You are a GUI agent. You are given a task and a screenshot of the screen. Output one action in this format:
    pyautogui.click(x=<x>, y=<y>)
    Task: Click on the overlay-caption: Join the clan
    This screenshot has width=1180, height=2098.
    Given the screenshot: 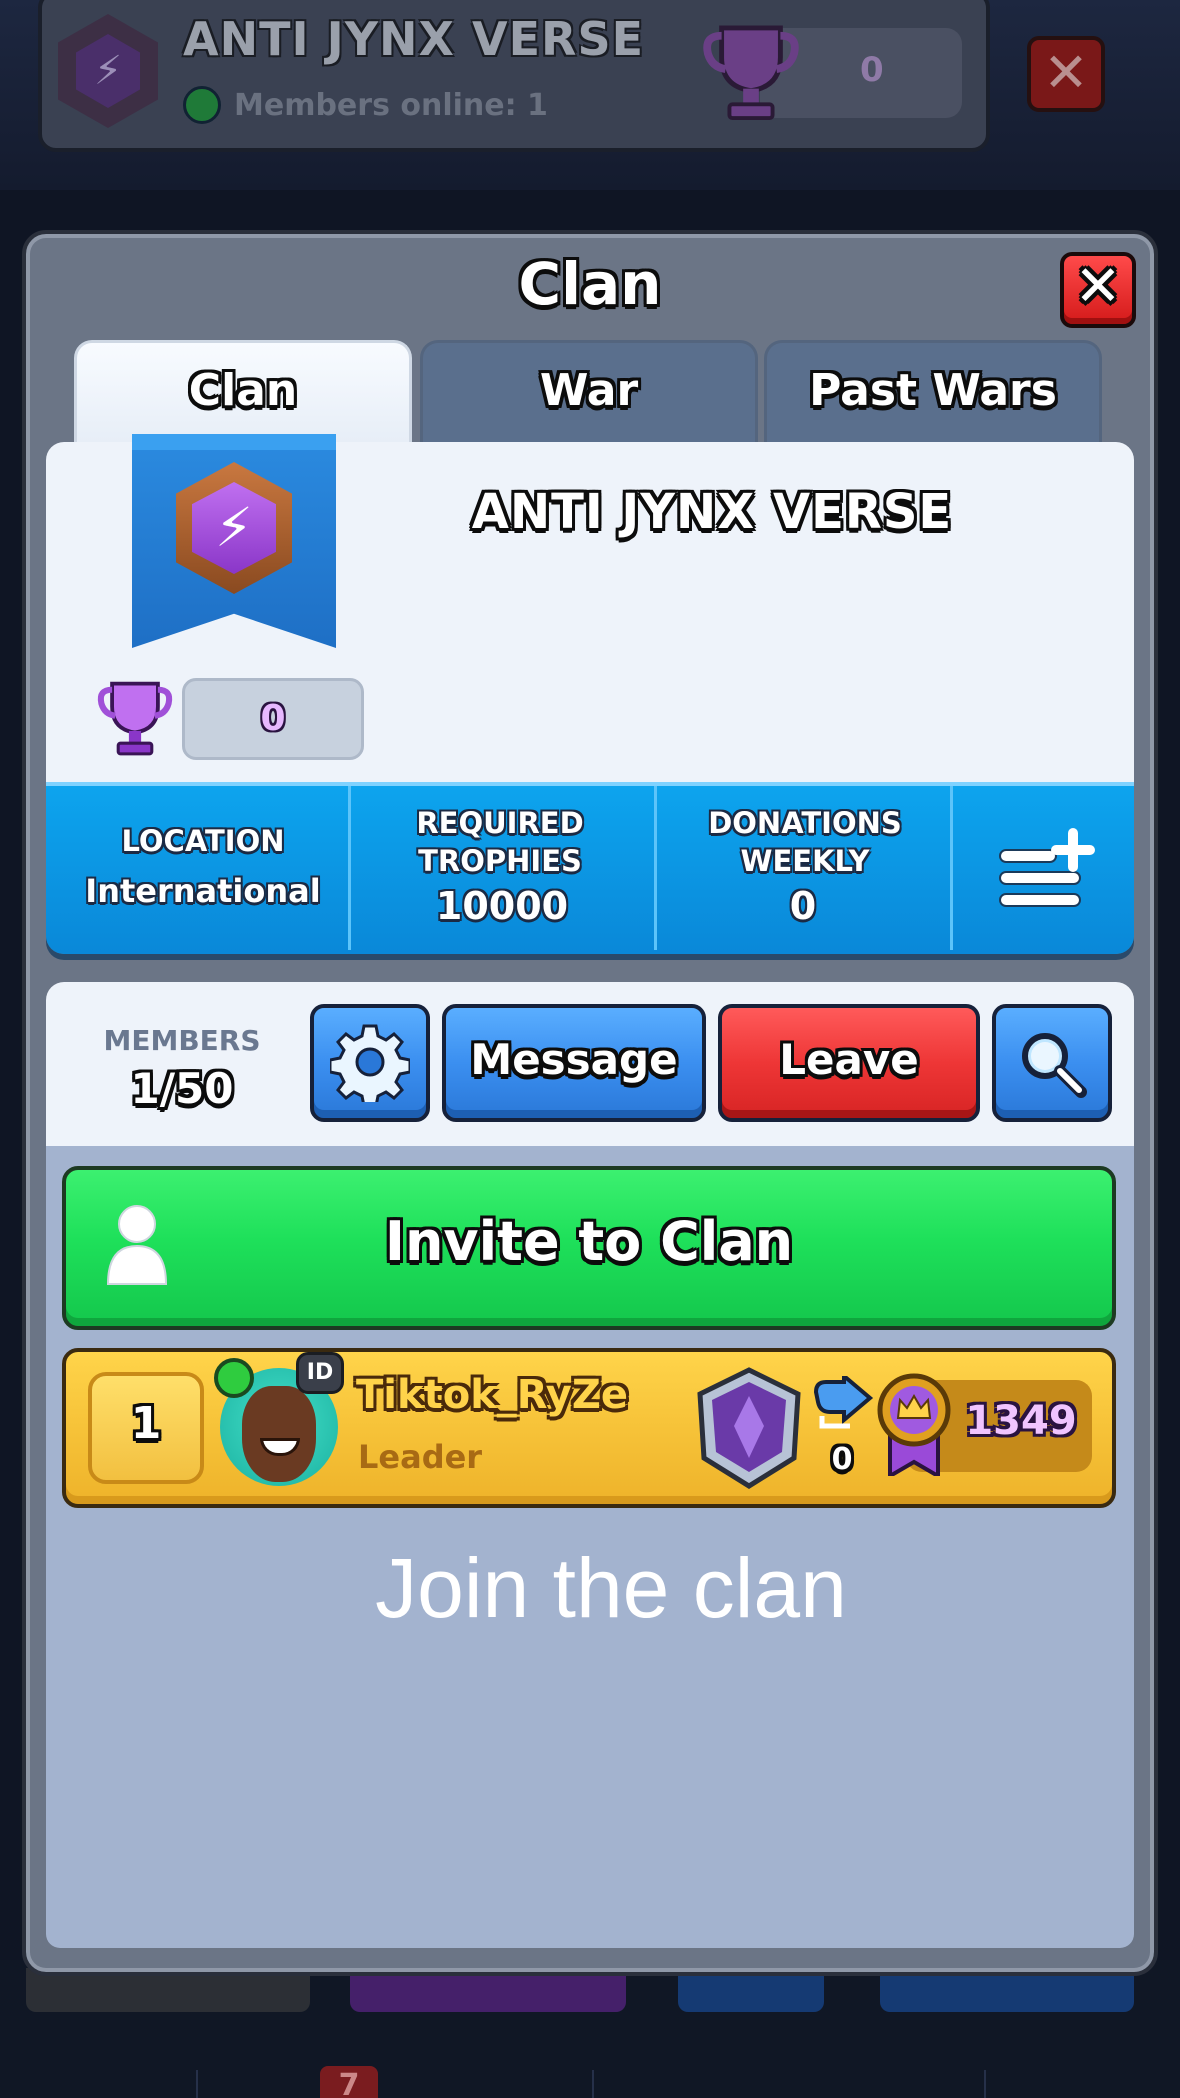 What is the action you would take?
    pyautogui.click(x=611, y=1588)
    